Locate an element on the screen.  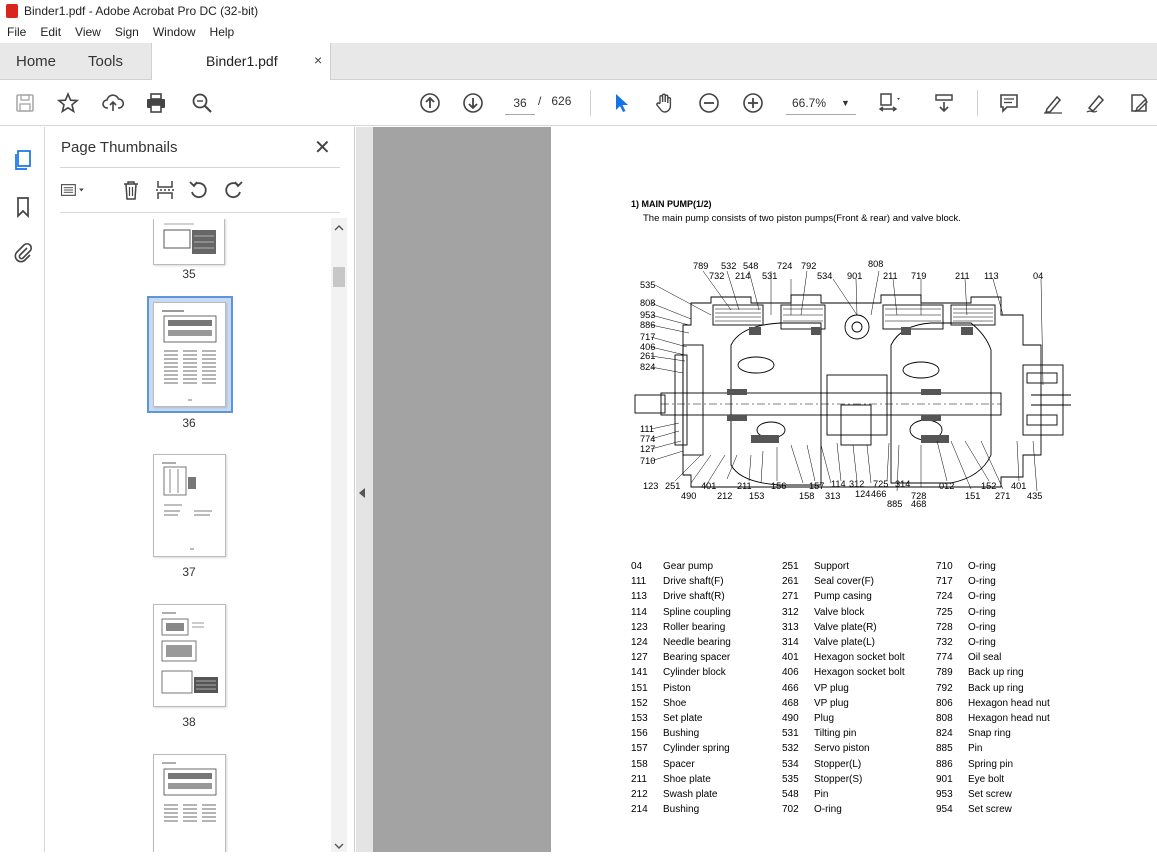
callout-012: 012 is located at coordinates (946, 486).